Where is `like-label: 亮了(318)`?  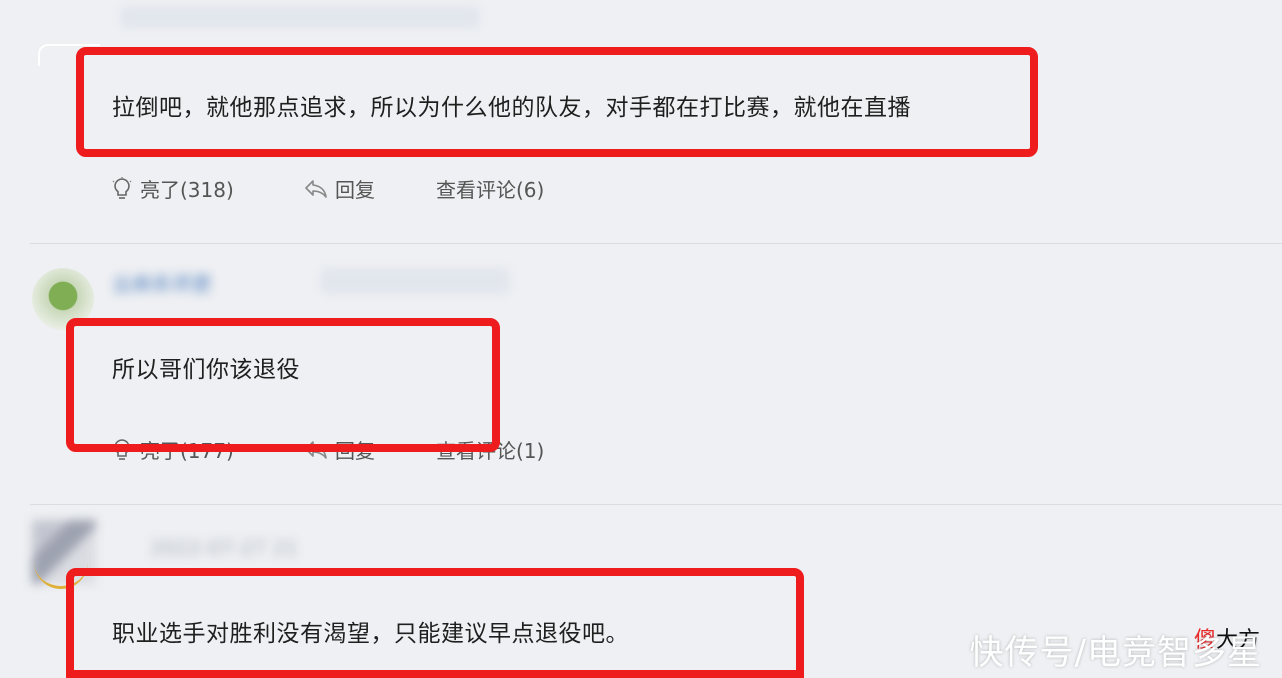 like-label: 亮了(318) is located at coordinates (187, 190).